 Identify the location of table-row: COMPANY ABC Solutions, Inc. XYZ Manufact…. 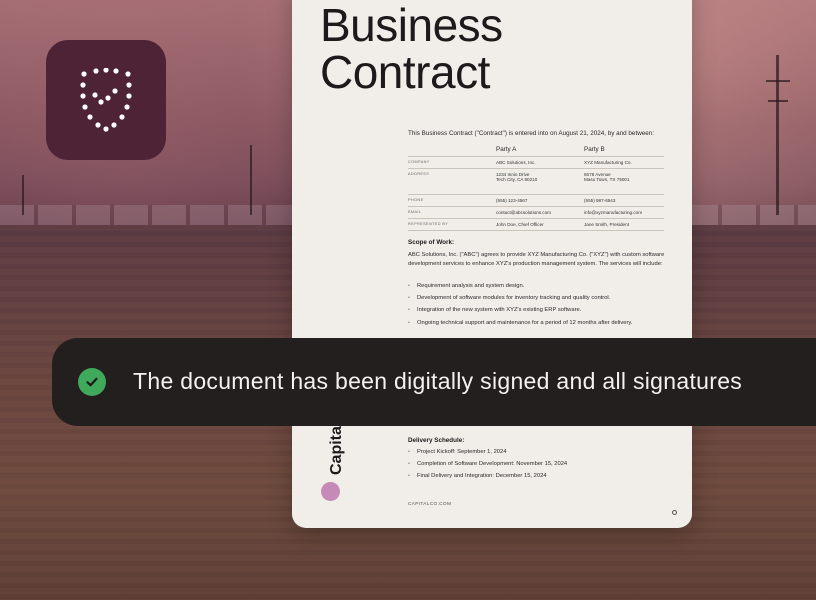
(536, 162).